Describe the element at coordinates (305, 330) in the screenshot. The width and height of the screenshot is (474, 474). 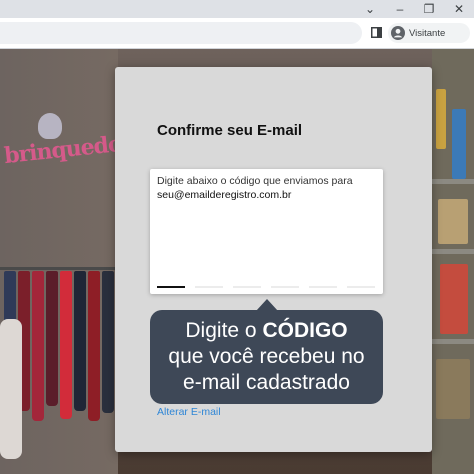
I see `callout-code-emphasis: CÓDIGO` at that location.